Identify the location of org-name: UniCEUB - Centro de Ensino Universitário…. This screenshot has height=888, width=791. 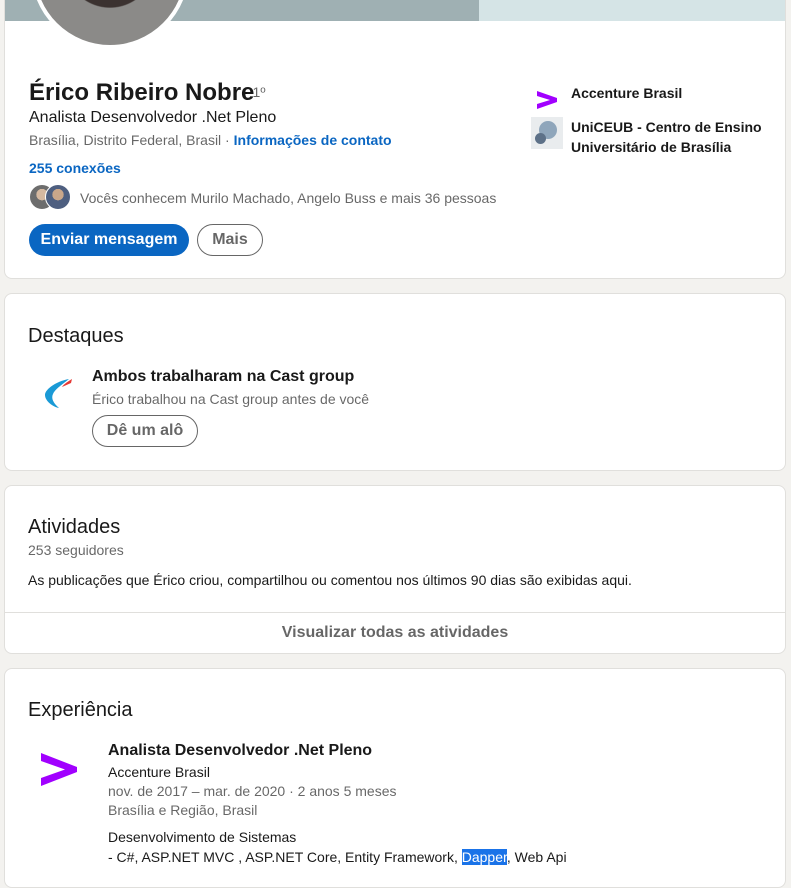
(666, 137).